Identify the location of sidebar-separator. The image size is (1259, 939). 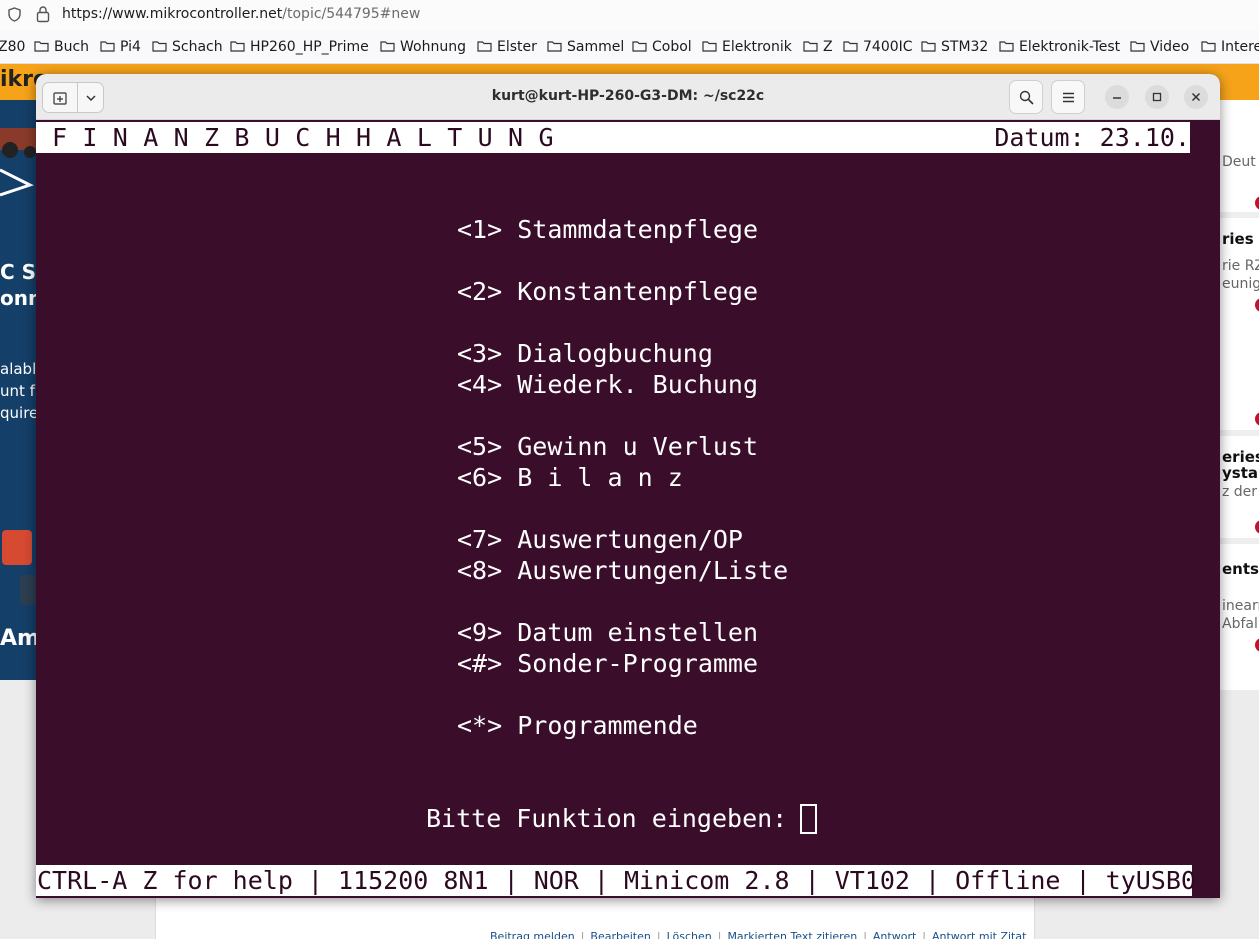
(1239, 215).